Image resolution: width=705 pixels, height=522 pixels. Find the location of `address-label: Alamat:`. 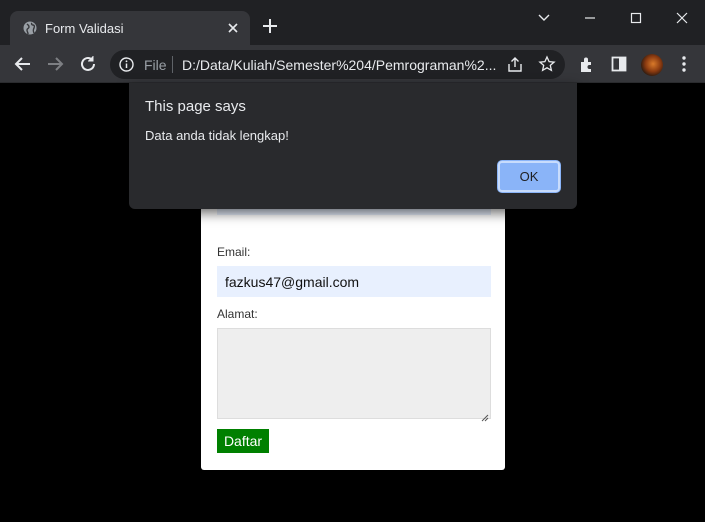

address-label: Alamat: is located at coordinates (237, 314).